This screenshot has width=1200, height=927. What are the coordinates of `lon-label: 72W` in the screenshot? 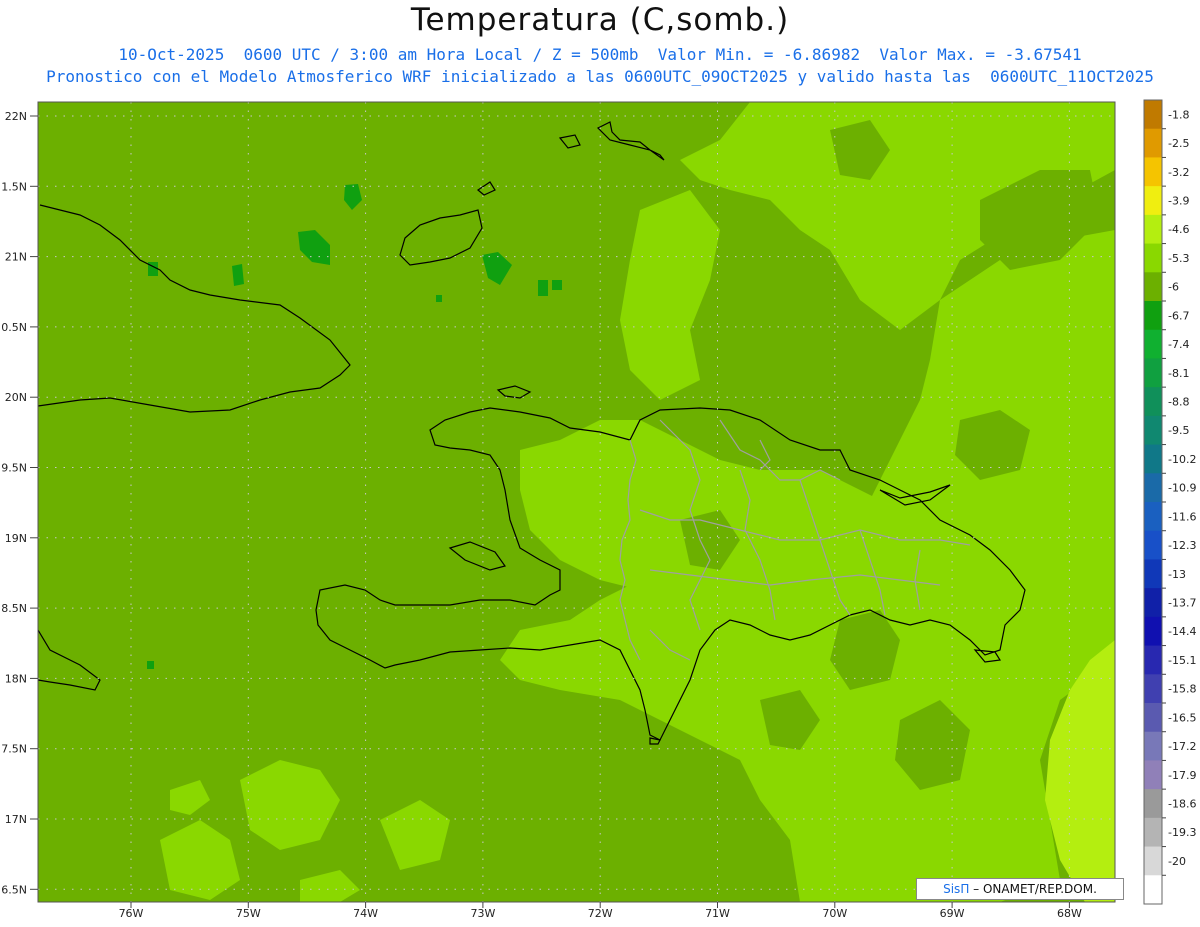 It's located at (600, 913).